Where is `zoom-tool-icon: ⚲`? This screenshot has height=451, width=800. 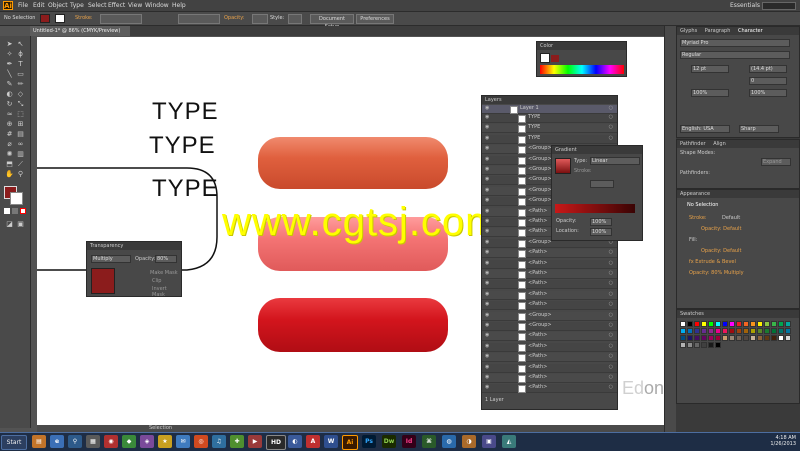
zoom-tool-icon: ⚲ is located at coordinates (20, 174).